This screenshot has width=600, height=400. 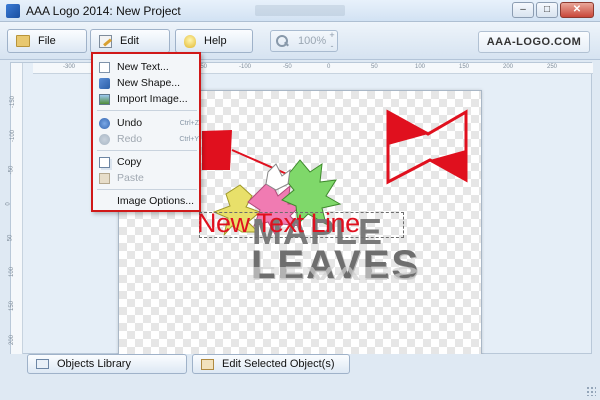 I want to click on objects-library-label: Objects Library, so click(x=94, y=364).